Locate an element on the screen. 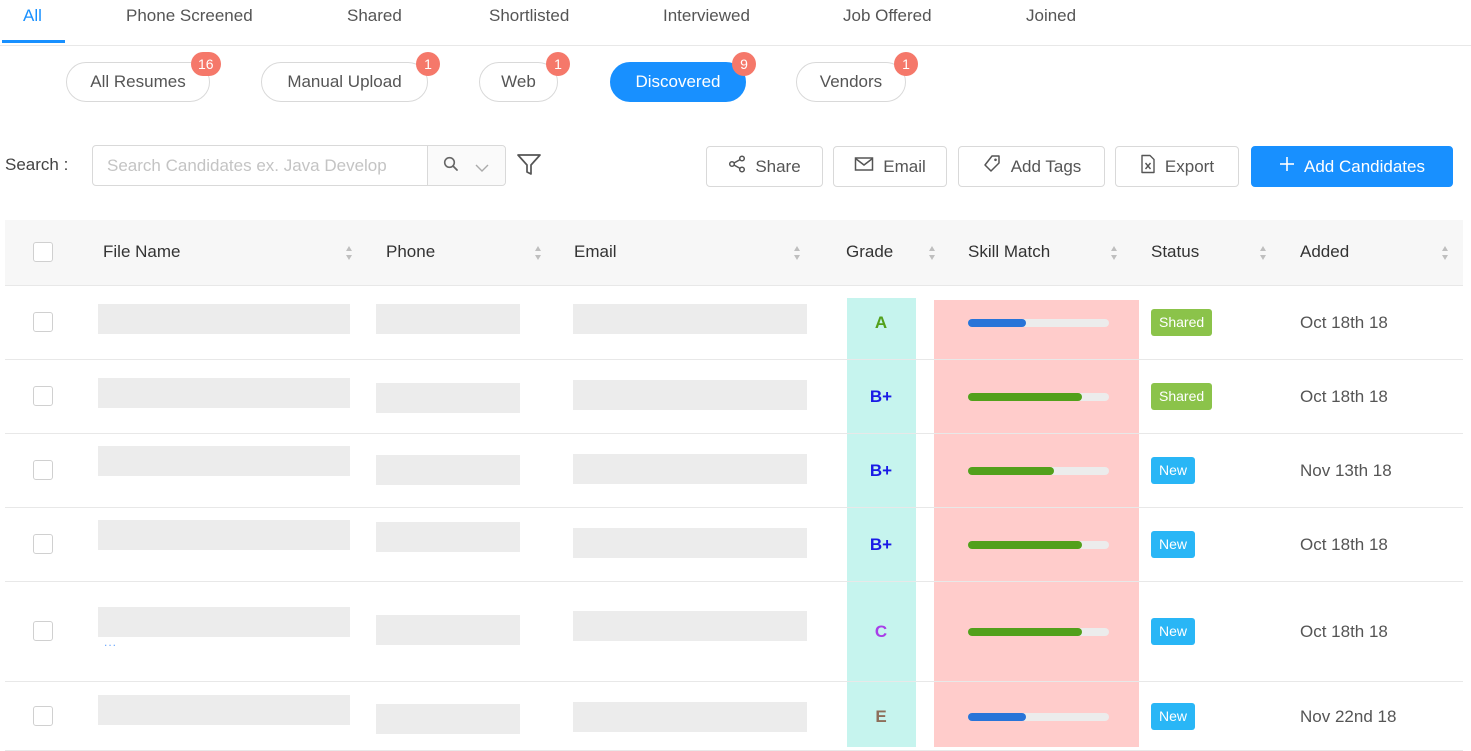 The image size is (1471, 751). status-badge: Shared is located at coordinates (1182, 322).